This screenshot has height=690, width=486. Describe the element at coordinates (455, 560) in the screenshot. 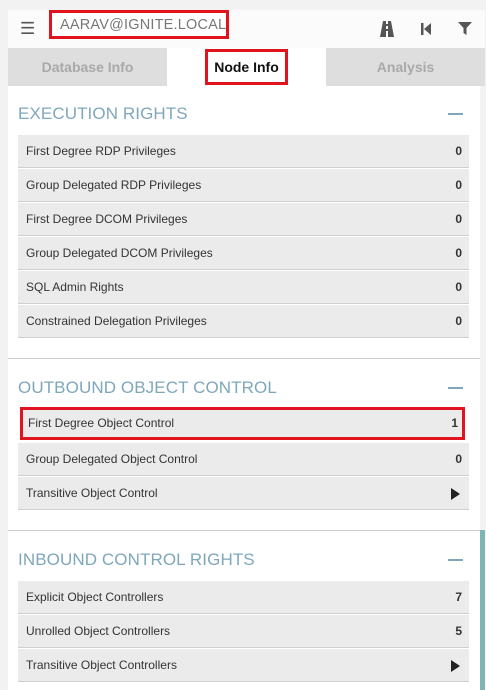

I see `collapse-inbound-control-rights-icon` at that location.